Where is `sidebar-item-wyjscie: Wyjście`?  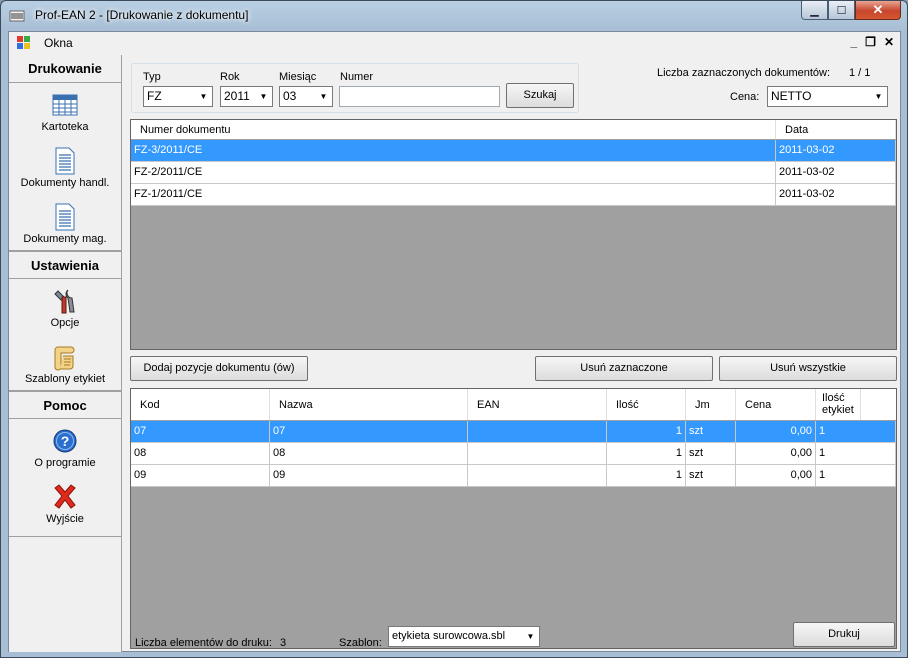
sidebar-item-wyjscie: Wyjście is located at coordinates (65, 506).